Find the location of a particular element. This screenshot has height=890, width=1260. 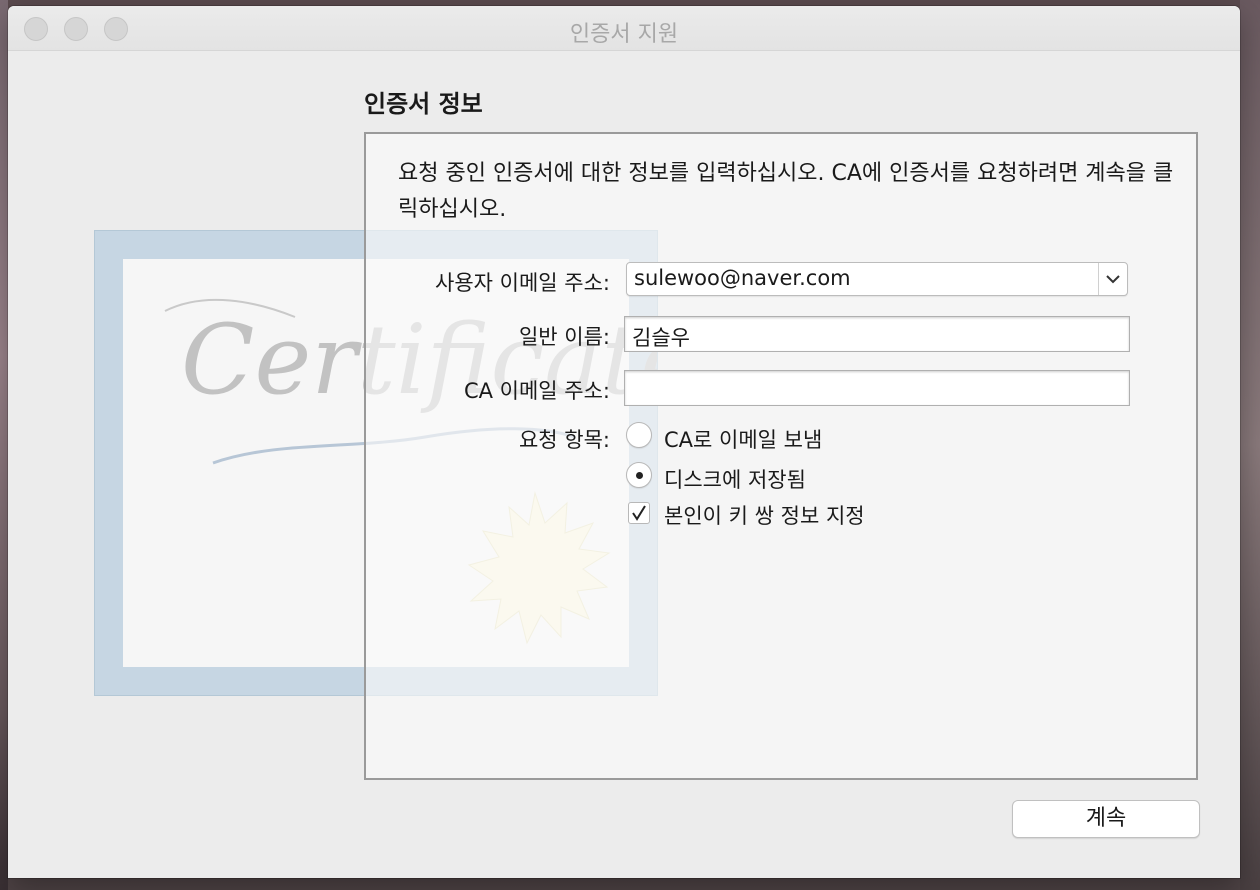

window-title: 인증서 지원 is located at coordinates (624, 34).